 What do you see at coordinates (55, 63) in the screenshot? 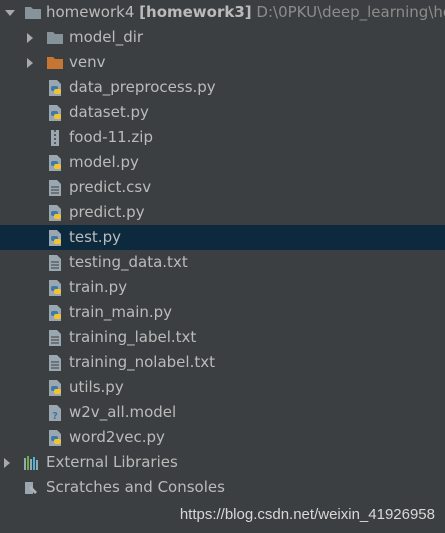
I see `excluded-folder-icon` at bounding box center [55, 63].